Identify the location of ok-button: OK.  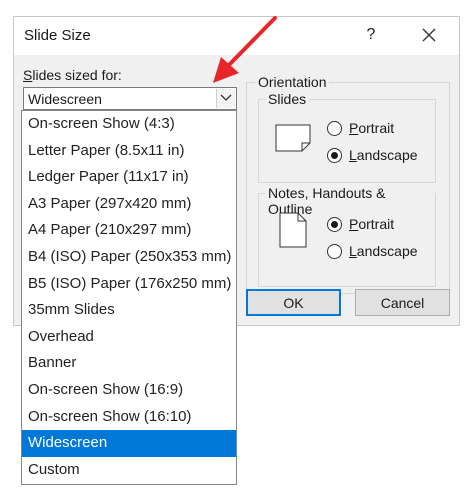
(293, 302).